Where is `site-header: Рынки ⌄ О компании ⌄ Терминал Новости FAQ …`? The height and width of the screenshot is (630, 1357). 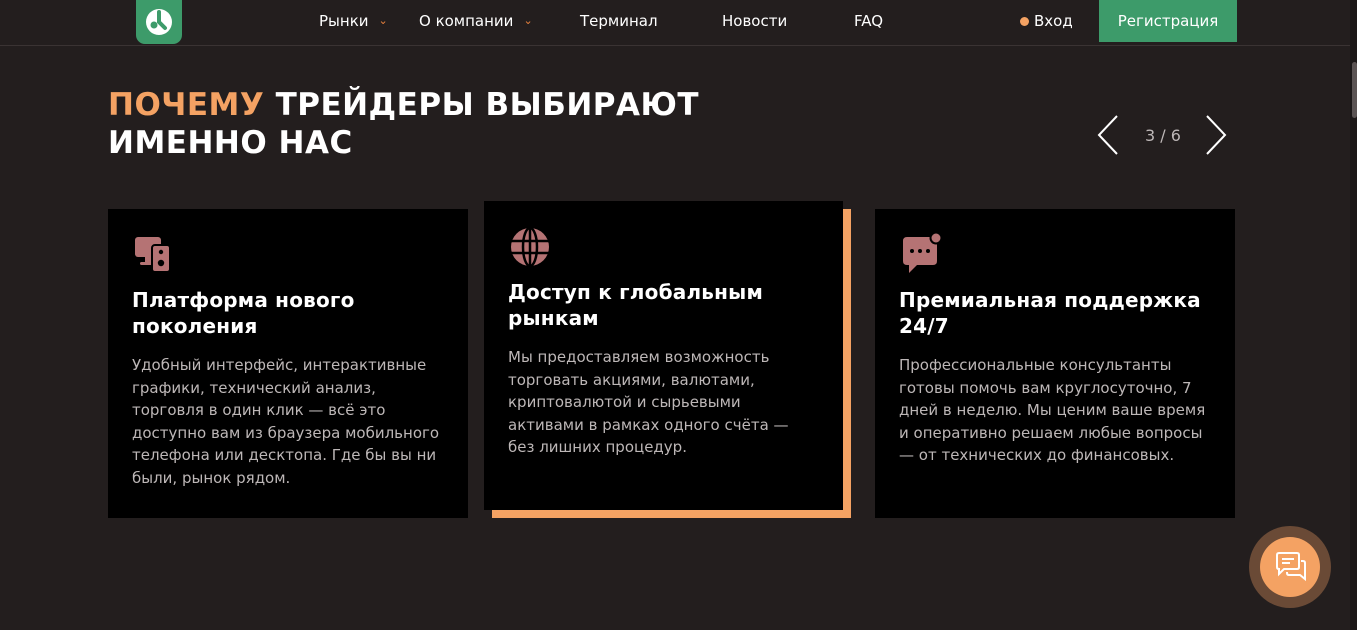
site-header: Рынки ⌄ О компании ⌄ Терминал Новости FAQ … is located at coordinates (678, 23).